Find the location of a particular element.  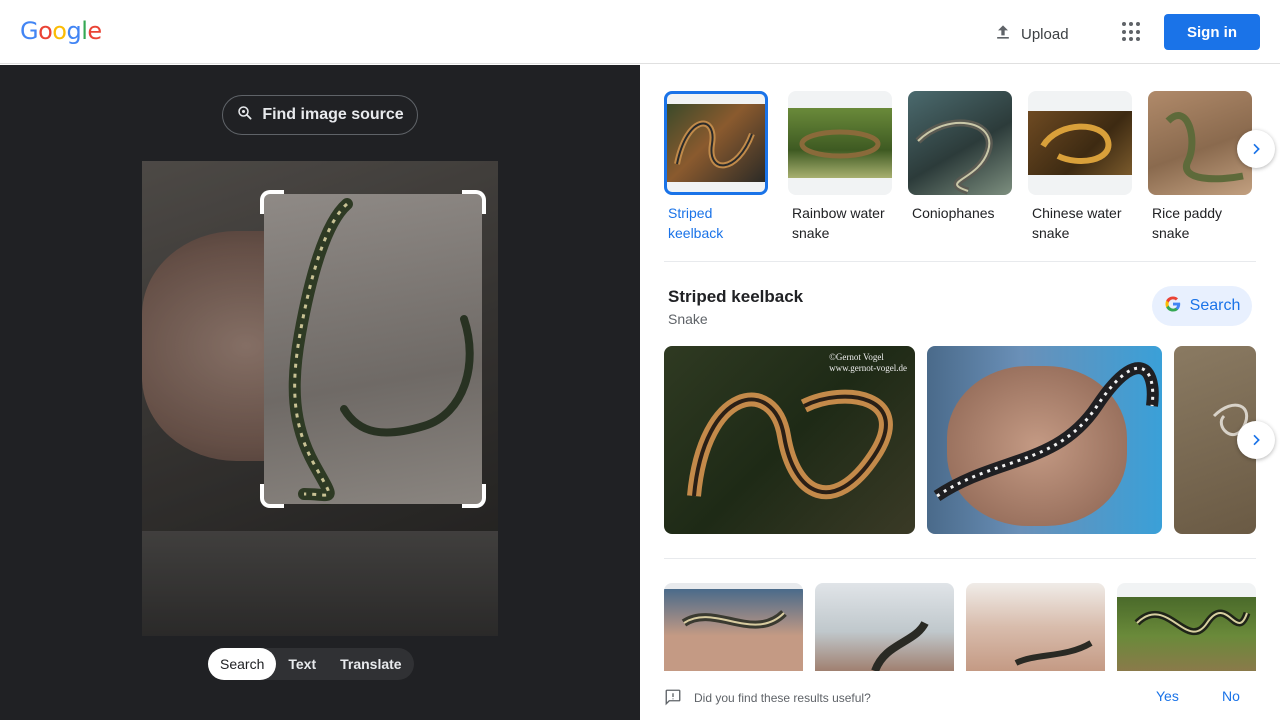

crop-selection-box is located at coordinates (373, 349).